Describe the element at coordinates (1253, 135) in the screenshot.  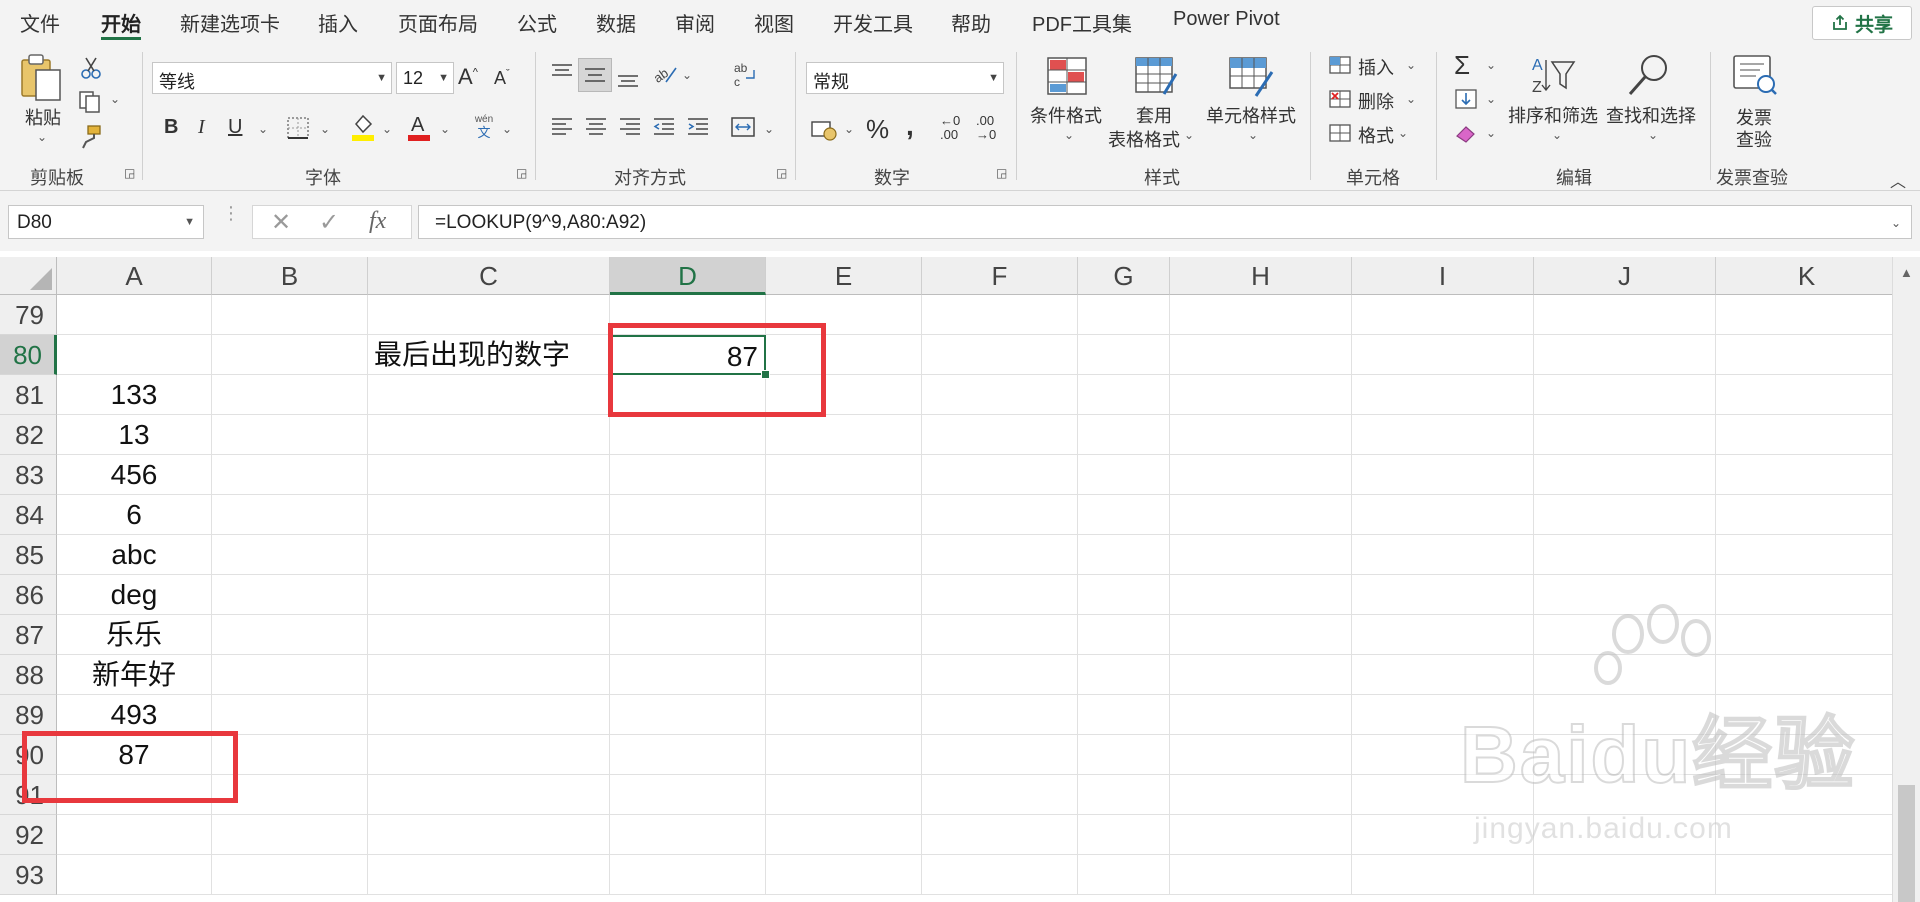
I see `cell-styles-dropdown-icon: ⌄` at that location.